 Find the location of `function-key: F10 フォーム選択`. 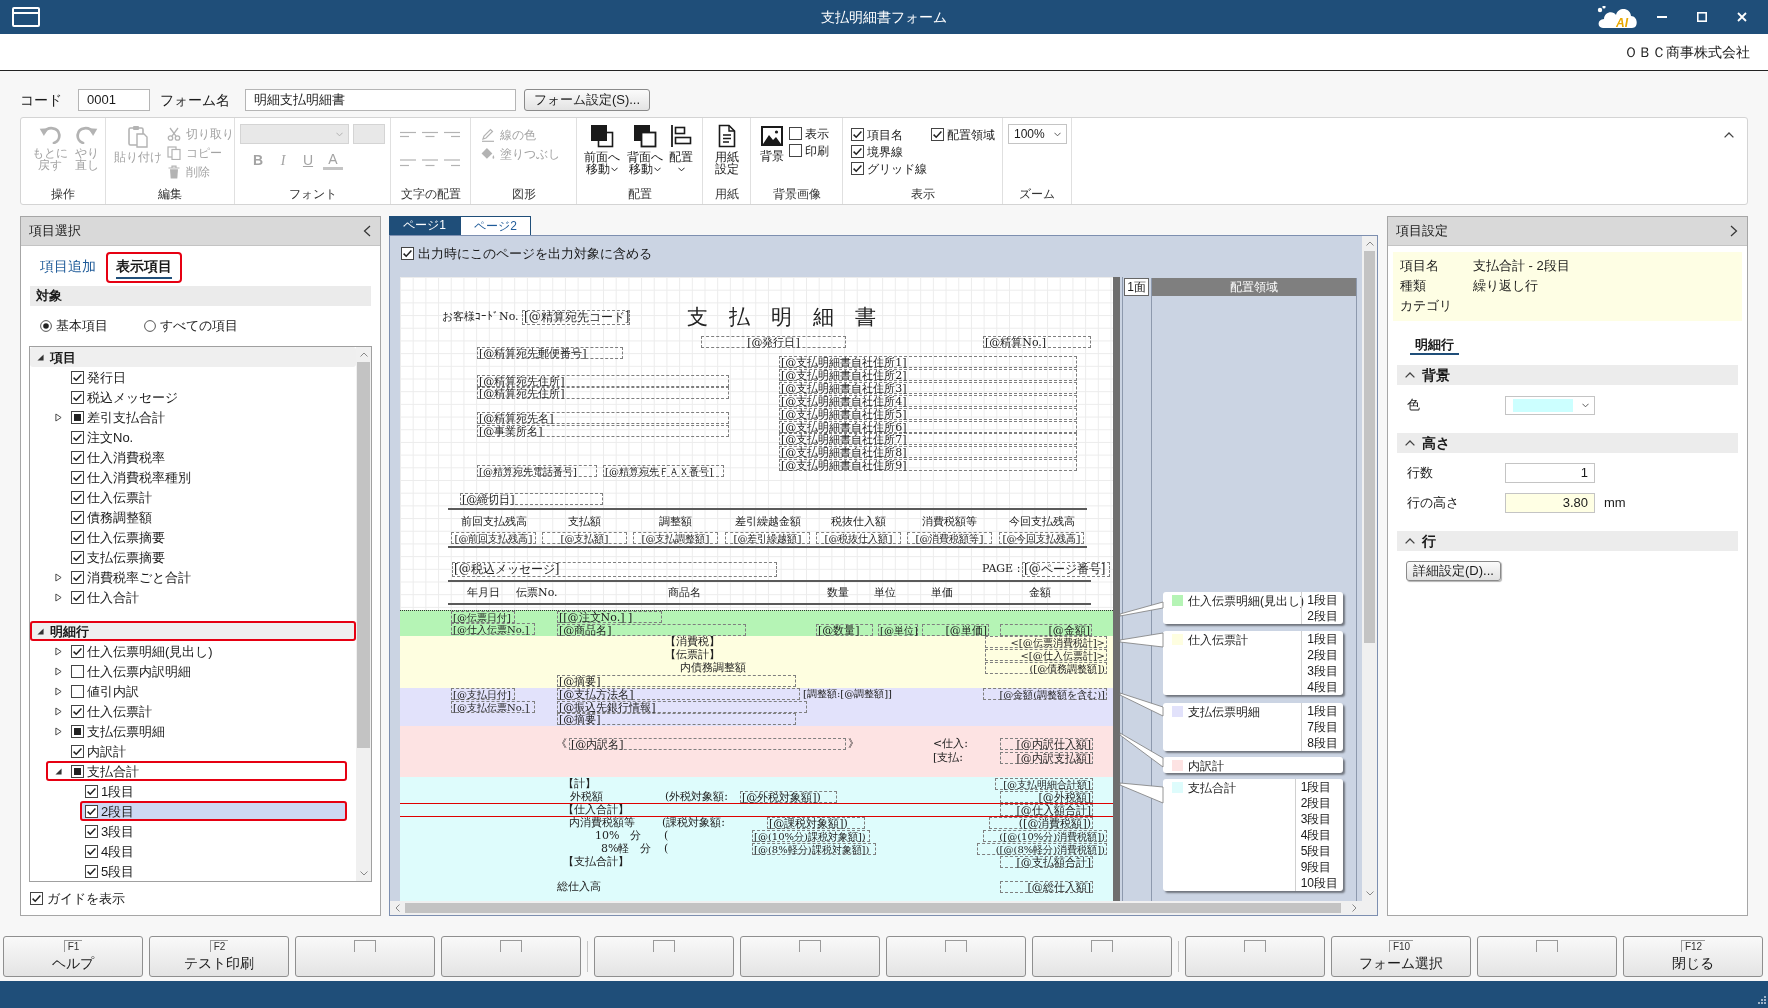

function-key: F10 フォーム選択 is located at coordinates (1401, 956).